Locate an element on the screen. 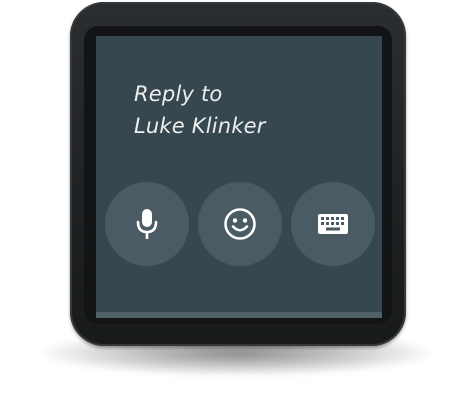 This screenshot has width=474, height=403. microphone-icon is located at coordinates (147, 224).